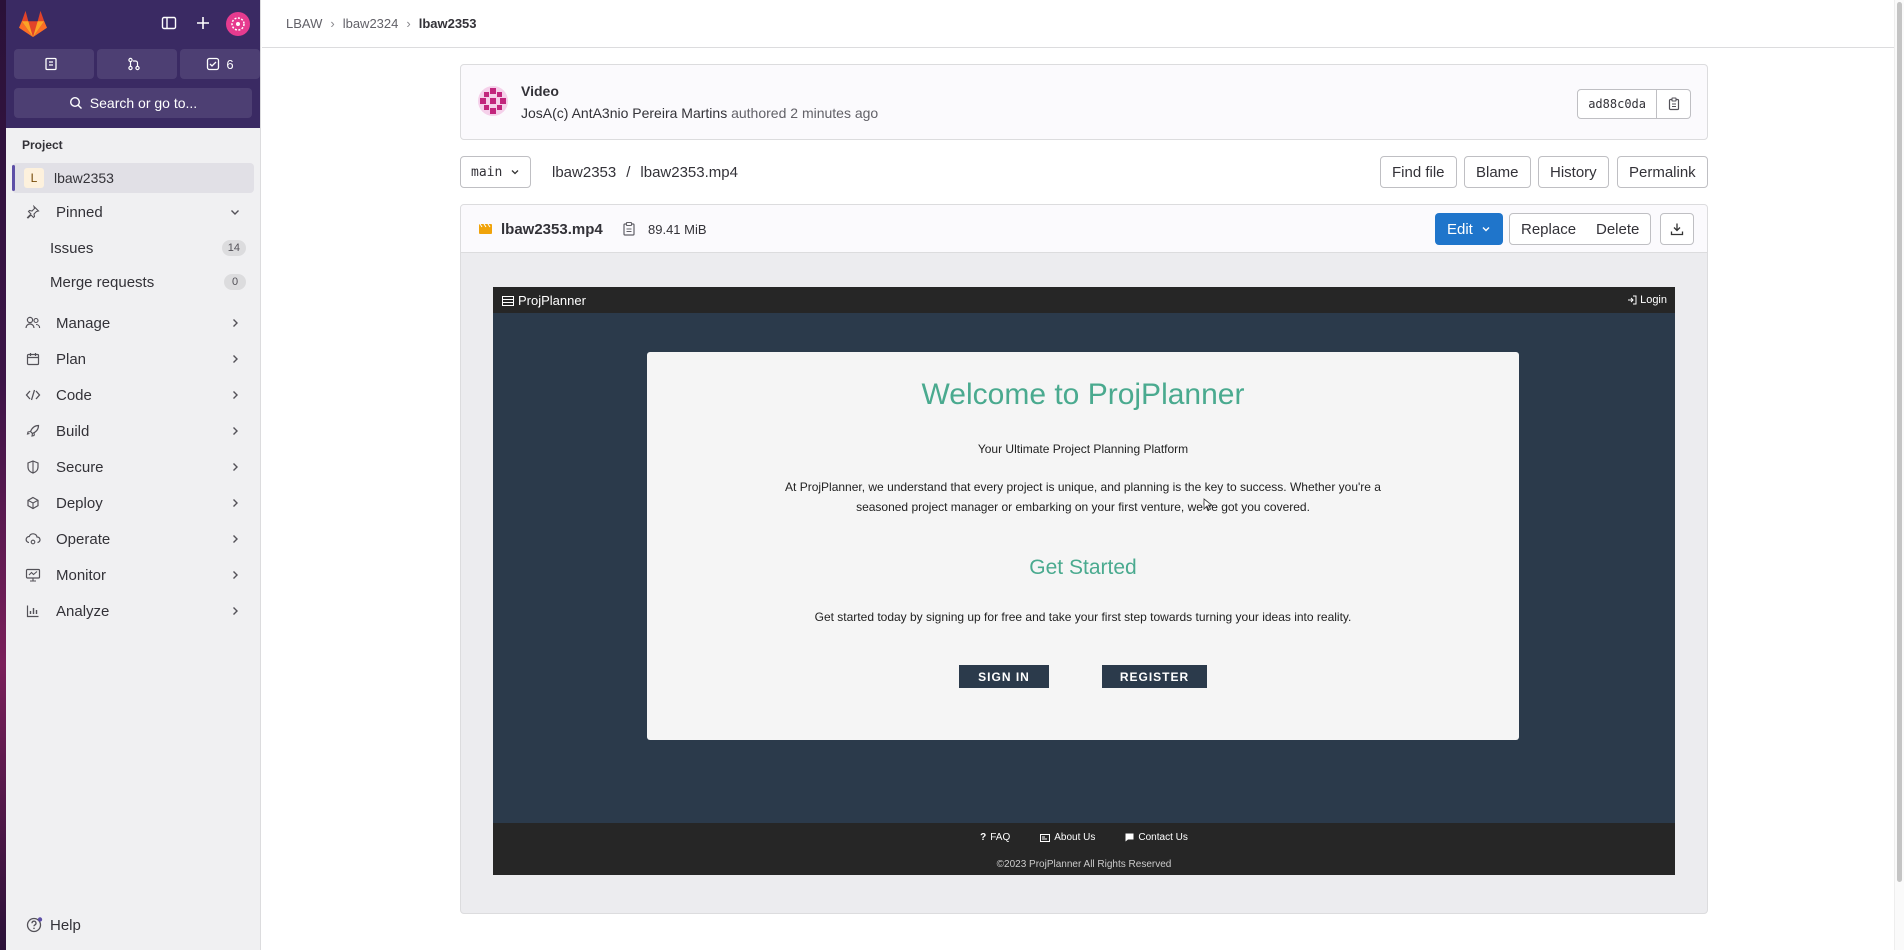 This screenshot has height=950, width=1904. Describe the element at coordinates (448, 23) in the screenshot. I see `breadcrumb-project: lbaw2353` at that location.